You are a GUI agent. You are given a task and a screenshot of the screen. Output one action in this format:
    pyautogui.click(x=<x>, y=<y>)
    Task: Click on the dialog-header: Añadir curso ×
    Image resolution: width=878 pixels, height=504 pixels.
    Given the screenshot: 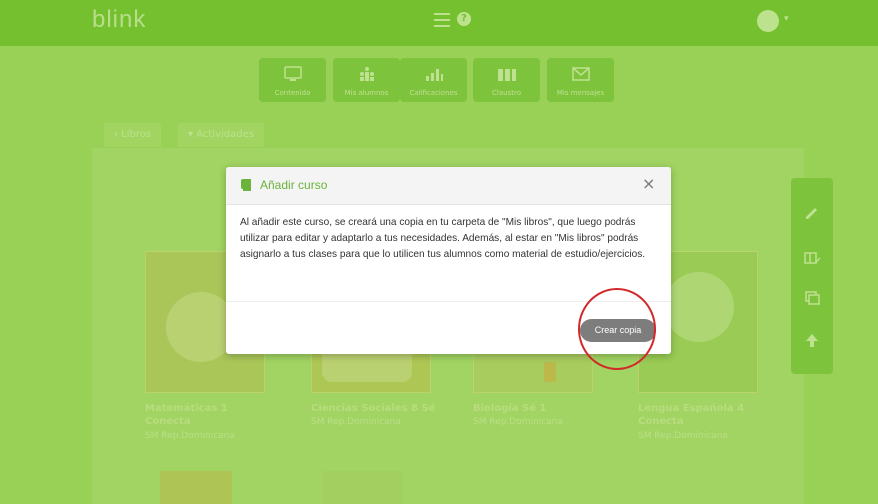 What is the action you would take?
    pyautogui.click(x=448, y=186)
    